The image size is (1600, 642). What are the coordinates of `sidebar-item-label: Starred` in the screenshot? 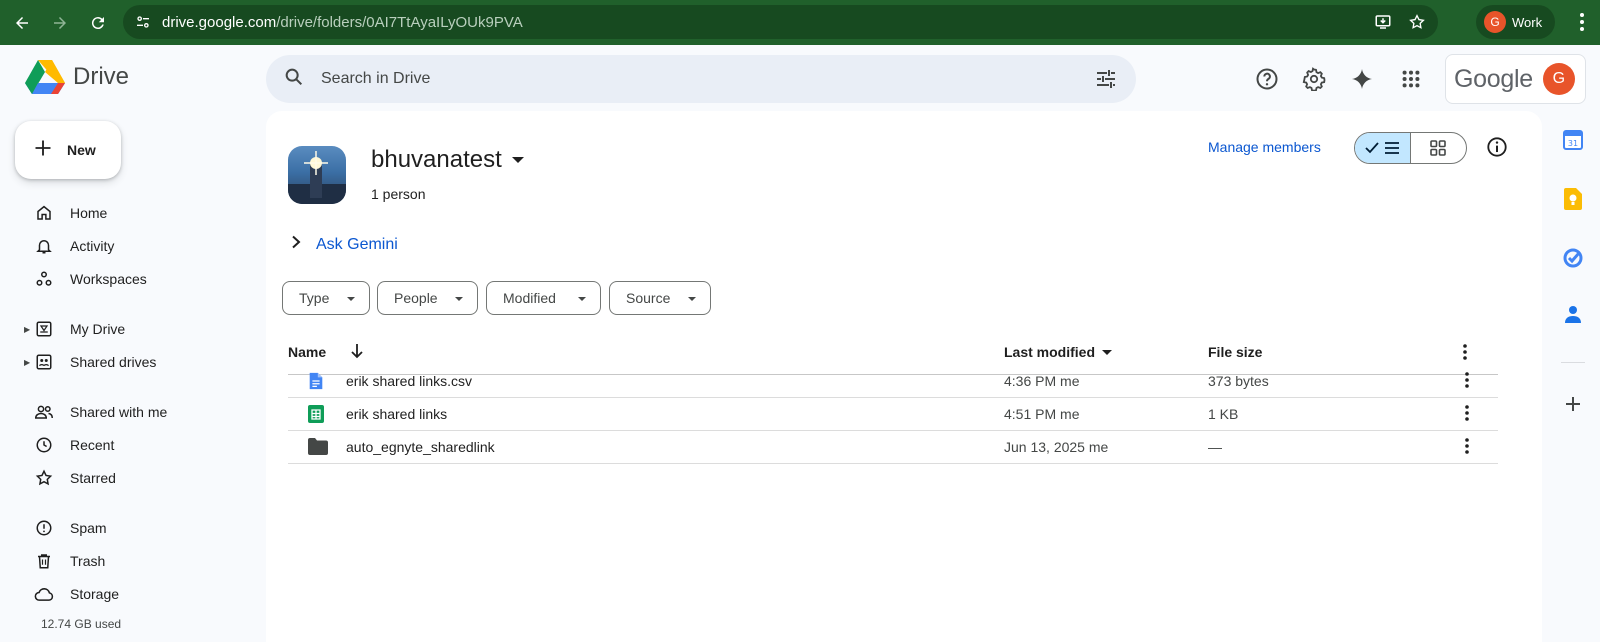 It's located at (93, 478).